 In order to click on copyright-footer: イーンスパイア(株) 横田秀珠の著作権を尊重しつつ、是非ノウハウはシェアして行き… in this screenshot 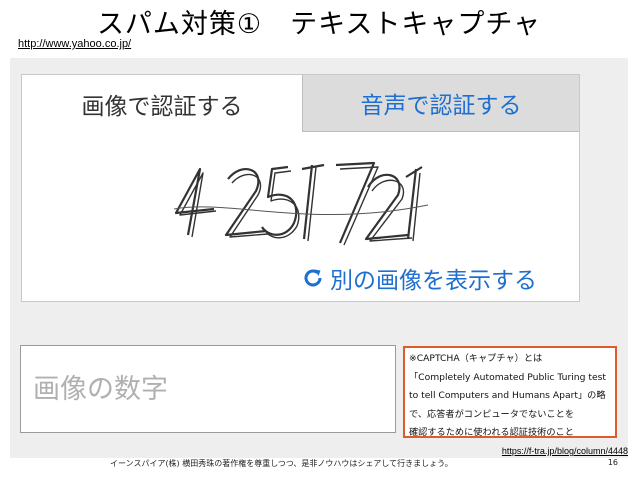, I will do `click(281, 463)`.